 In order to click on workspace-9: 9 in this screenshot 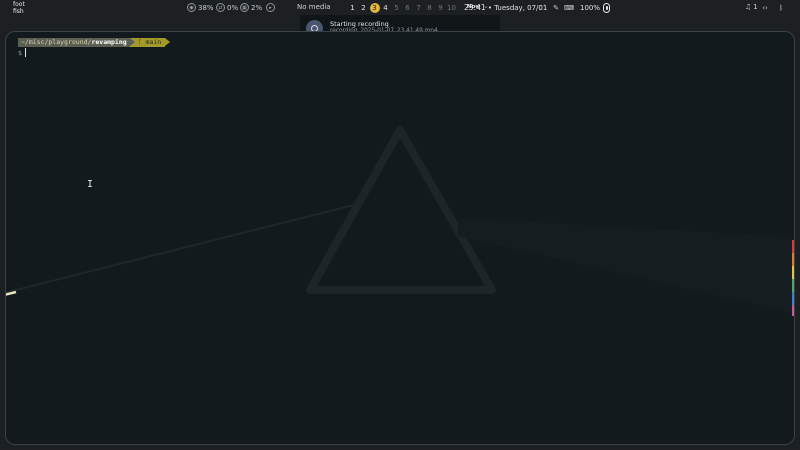, I will do `click(440, 8)`.